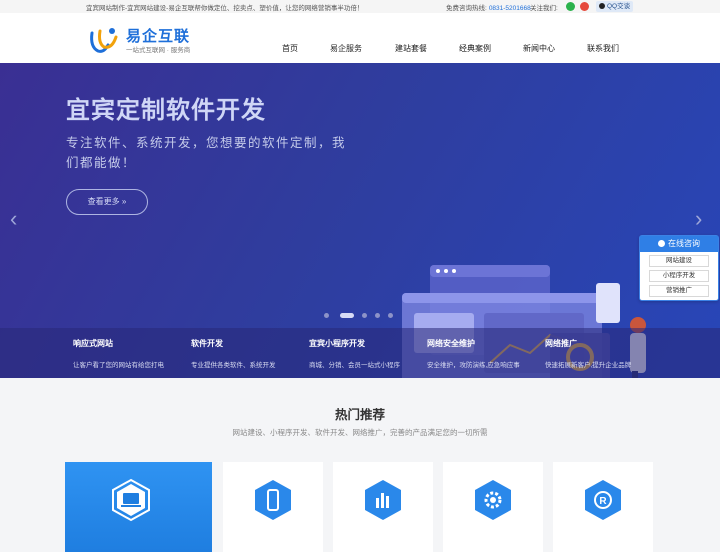 The image size is (720, 552). What do you see at coordinates (684, 243) in the screenshot?
I see `consult-title: 在线咨询` at bounding box center [684, 243].